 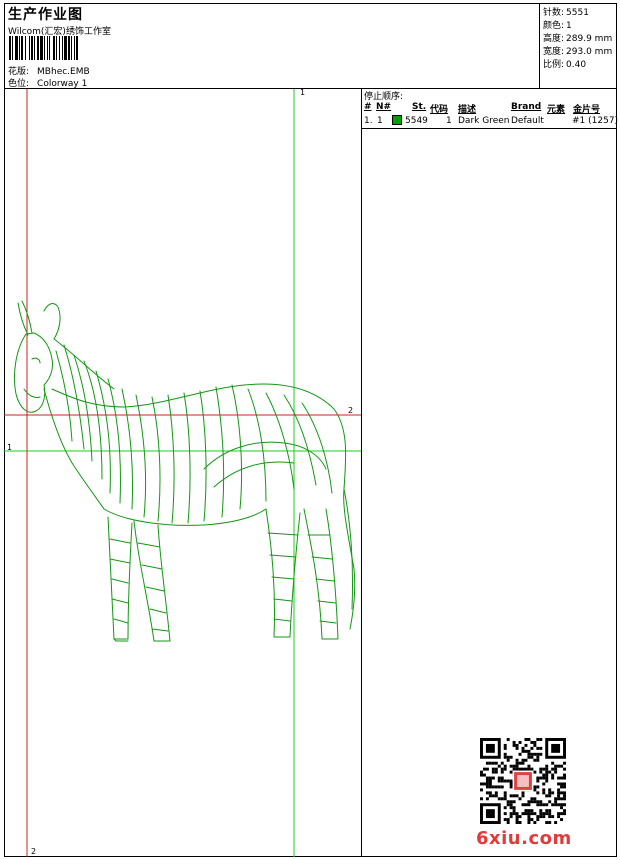 I want to click on hind-leg-right, so click(x=321, y=574).